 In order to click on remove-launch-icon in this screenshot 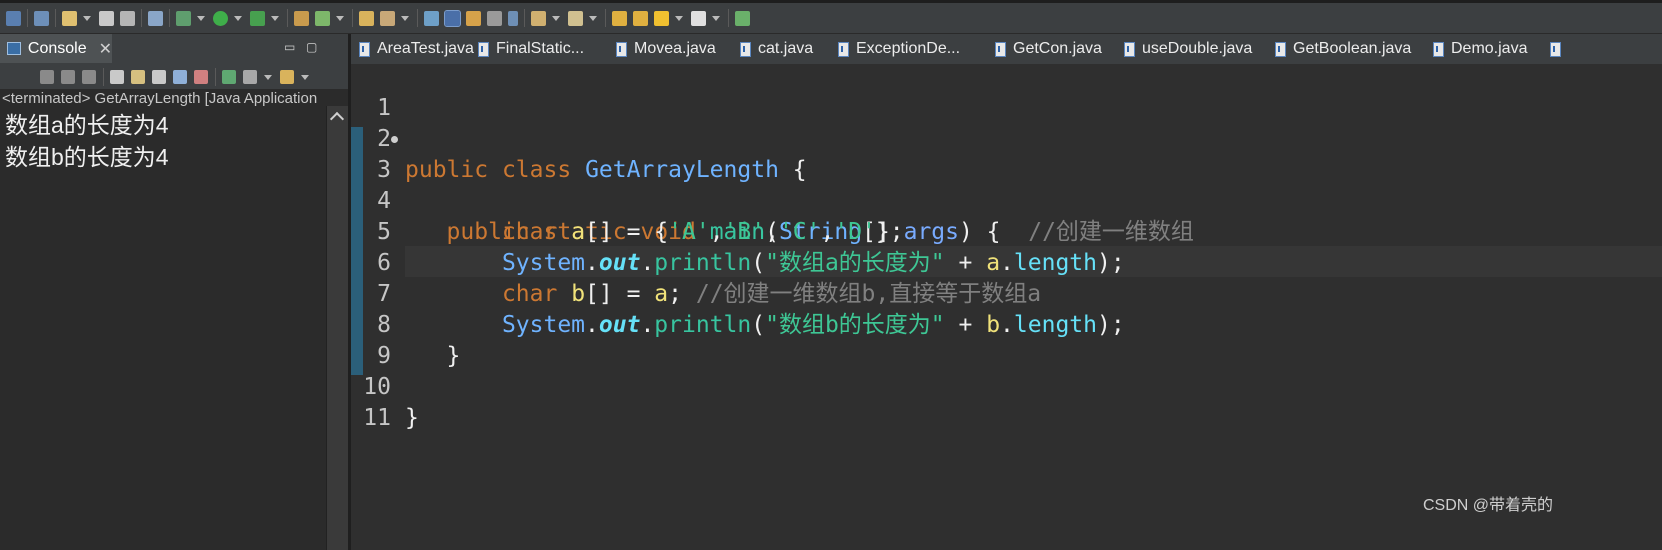, I will do `click(68, 77)`.